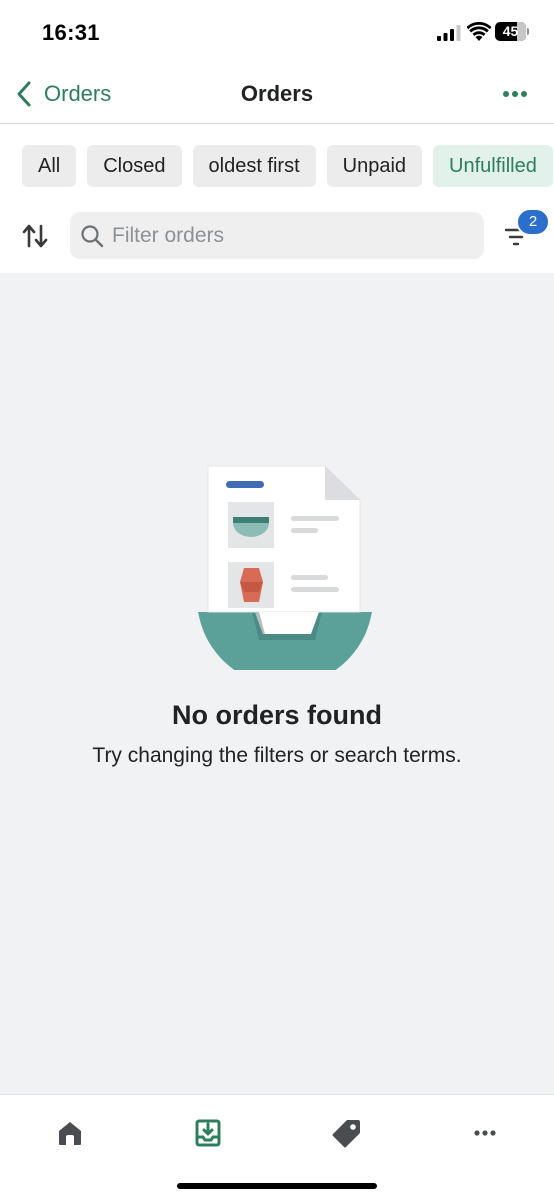 This screenshot has height=1200, width=554. I want to click on more-icon, so click(485, 1133).